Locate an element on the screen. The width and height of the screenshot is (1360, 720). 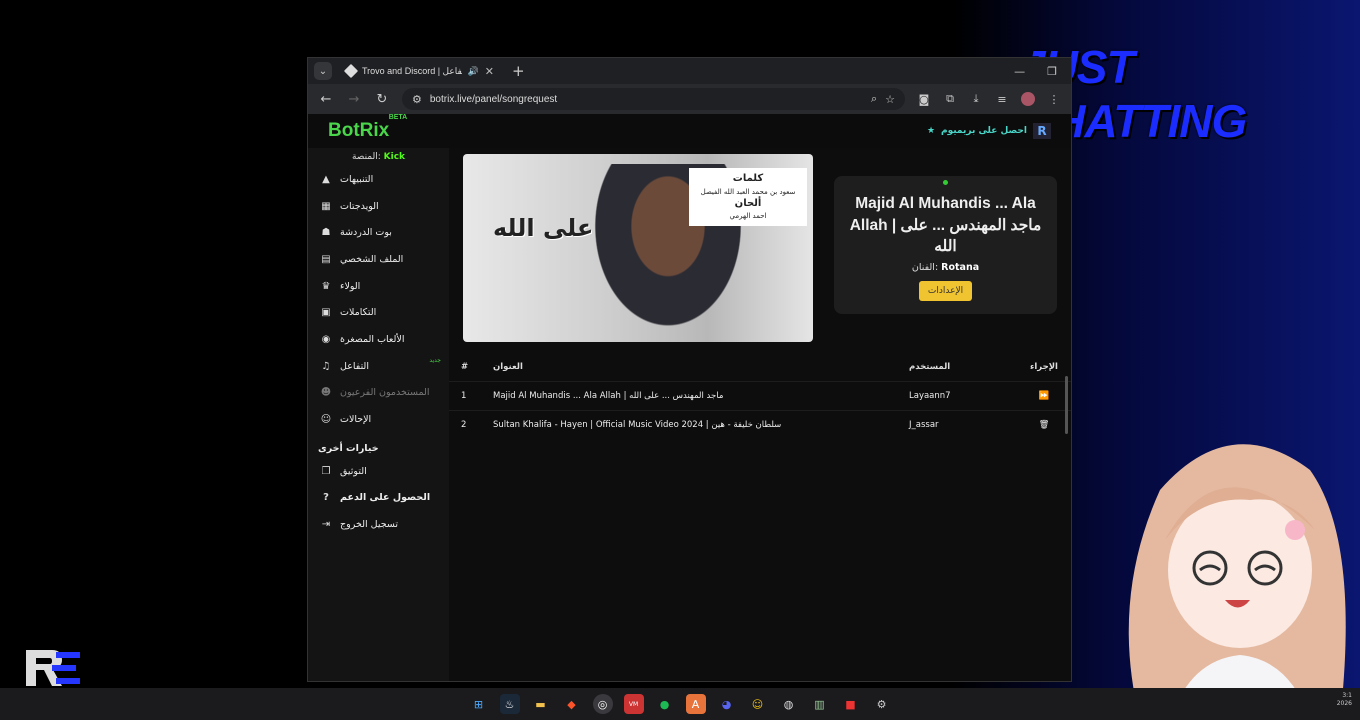
now-playing-artist: الفنان: Rotana is located at coordinates (945, 267).